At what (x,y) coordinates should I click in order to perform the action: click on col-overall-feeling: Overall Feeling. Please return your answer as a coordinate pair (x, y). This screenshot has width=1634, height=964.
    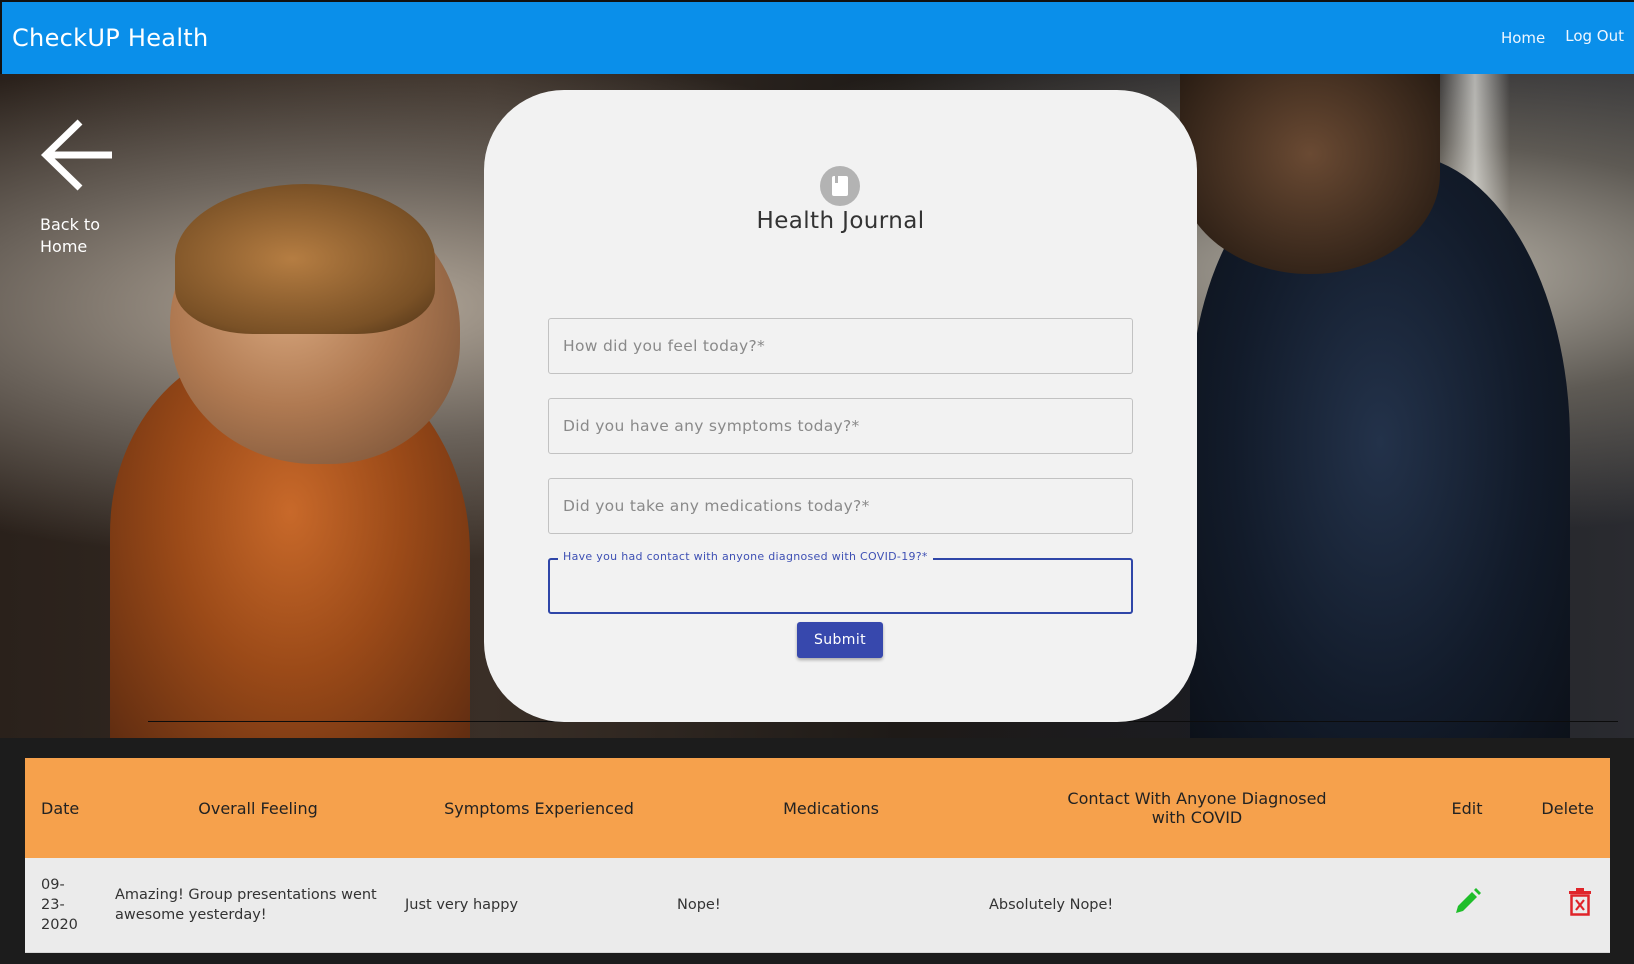
    Looking at the image, I should click on (258, 808).